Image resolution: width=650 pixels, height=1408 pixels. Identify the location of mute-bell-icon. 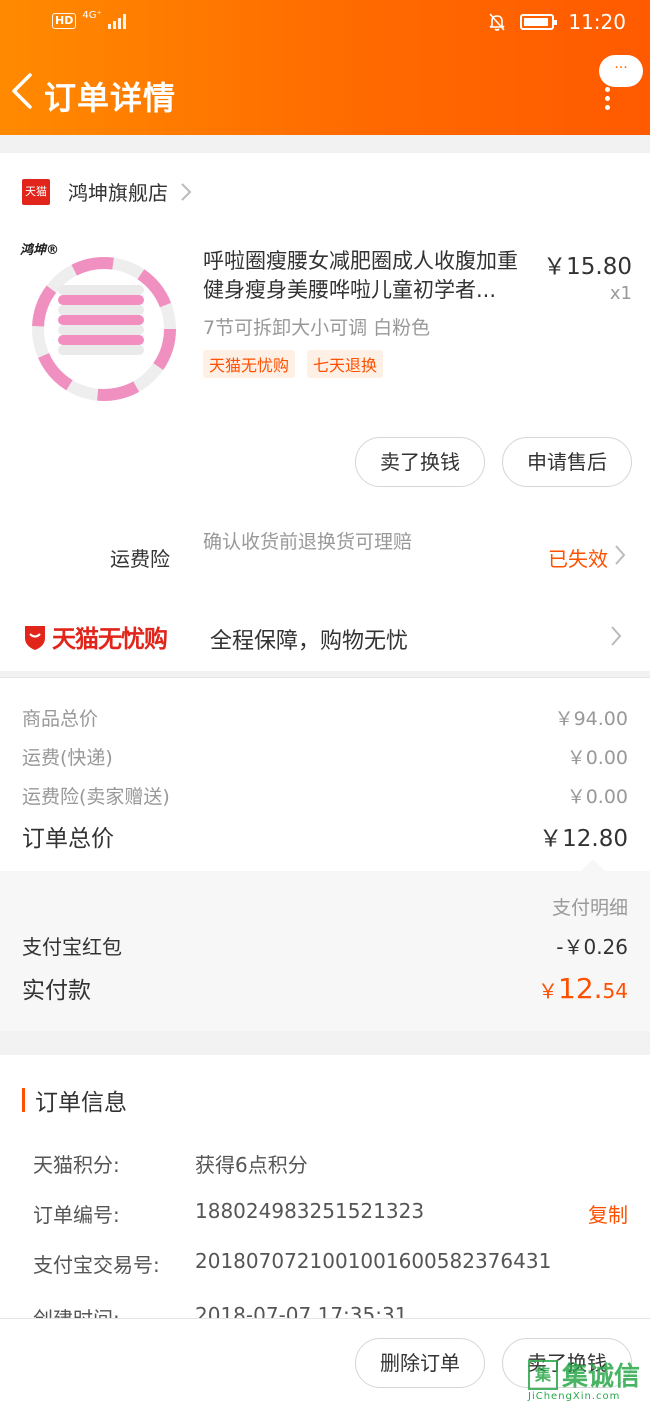
(497, 22).